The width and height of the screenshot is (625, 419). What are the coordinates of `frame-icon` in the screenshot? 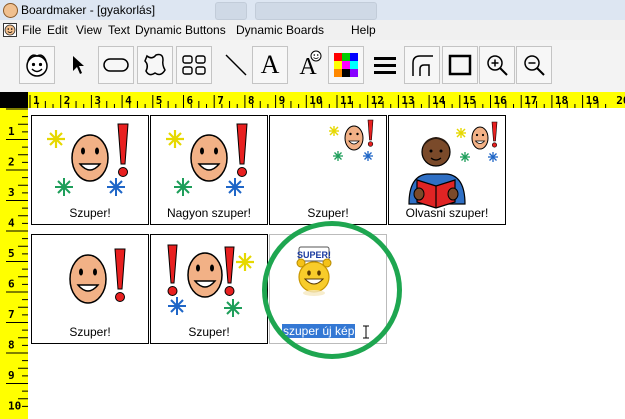 It's located at (460, 65).